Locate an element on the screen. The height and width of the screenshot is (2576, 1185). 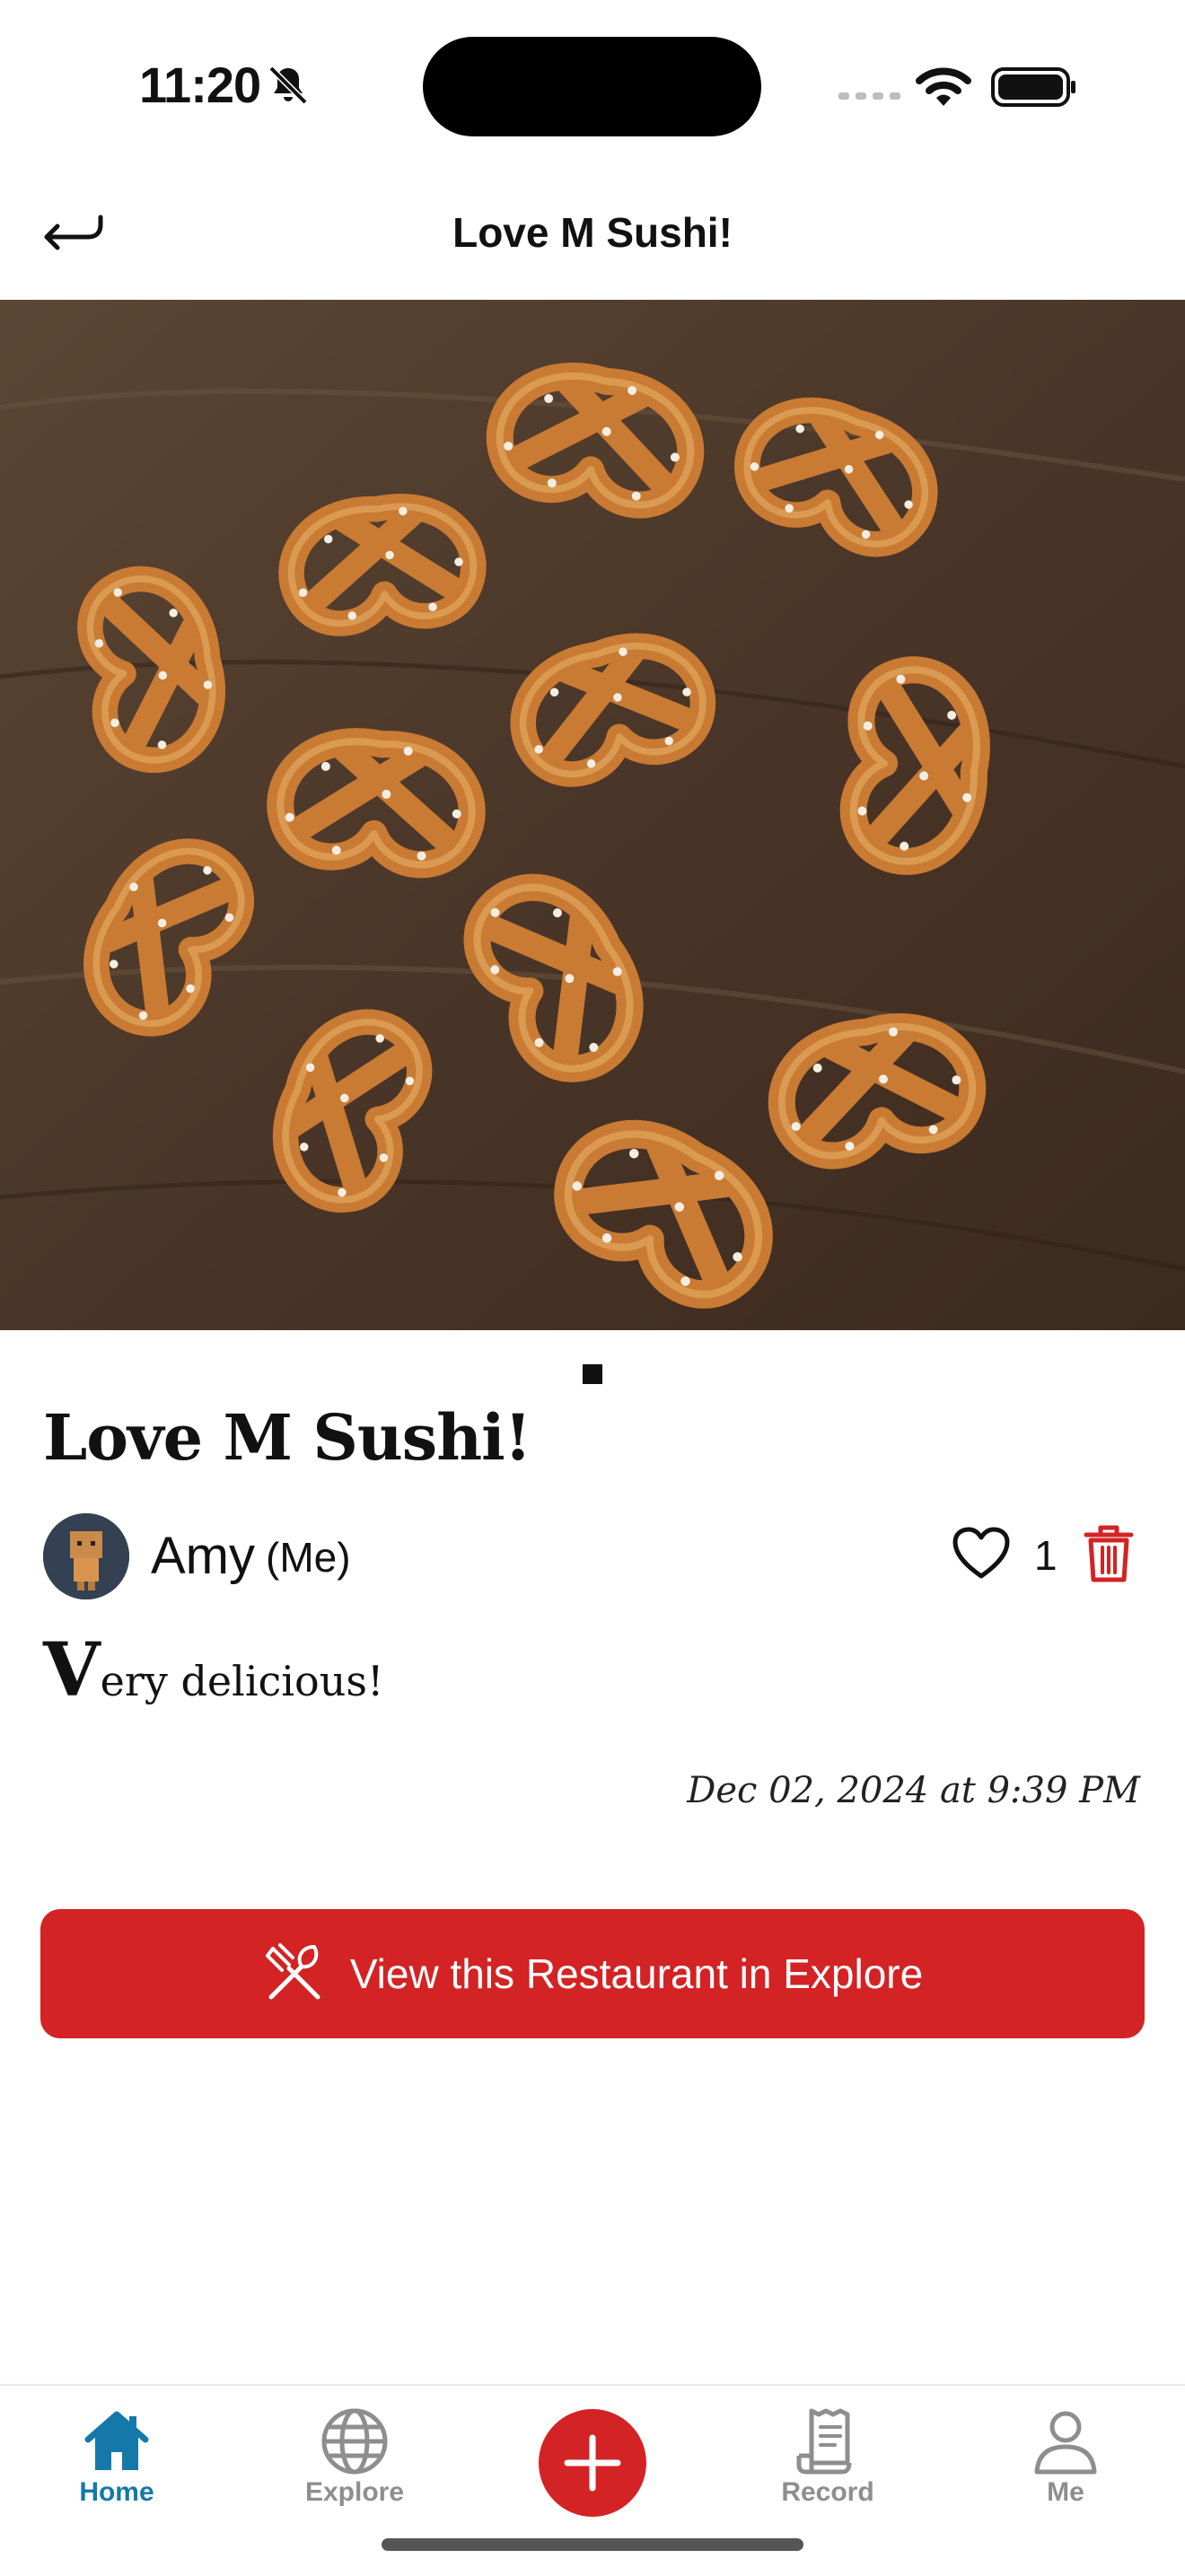
dynamic-island is located at coordinates (592, 86).